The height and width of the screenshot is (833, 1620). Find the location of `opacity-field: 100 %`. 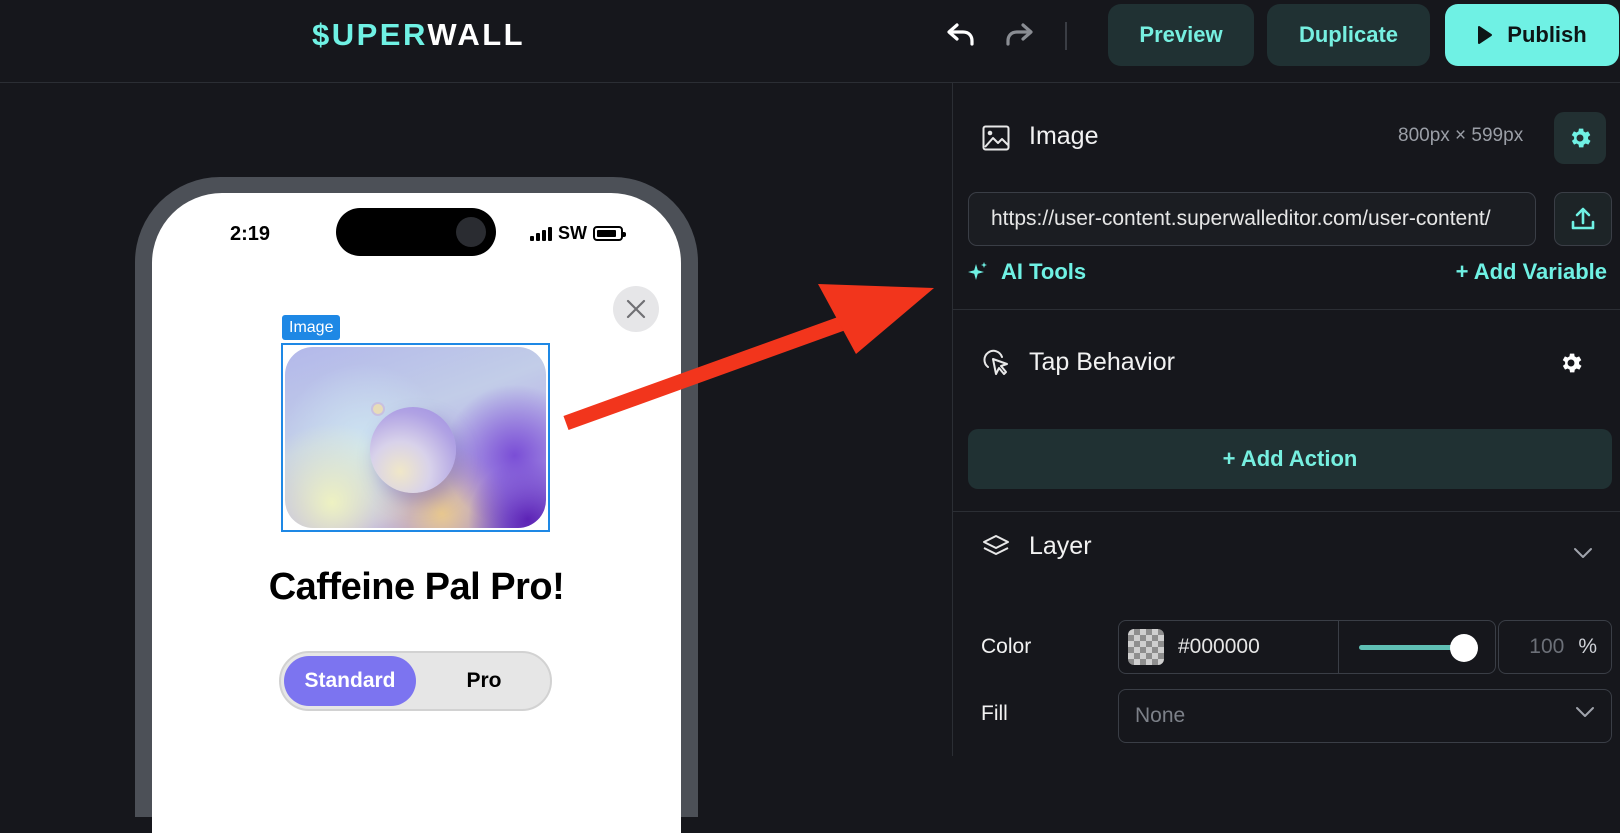

opacity-field: 100 % is located at coordinates (1555, 647).